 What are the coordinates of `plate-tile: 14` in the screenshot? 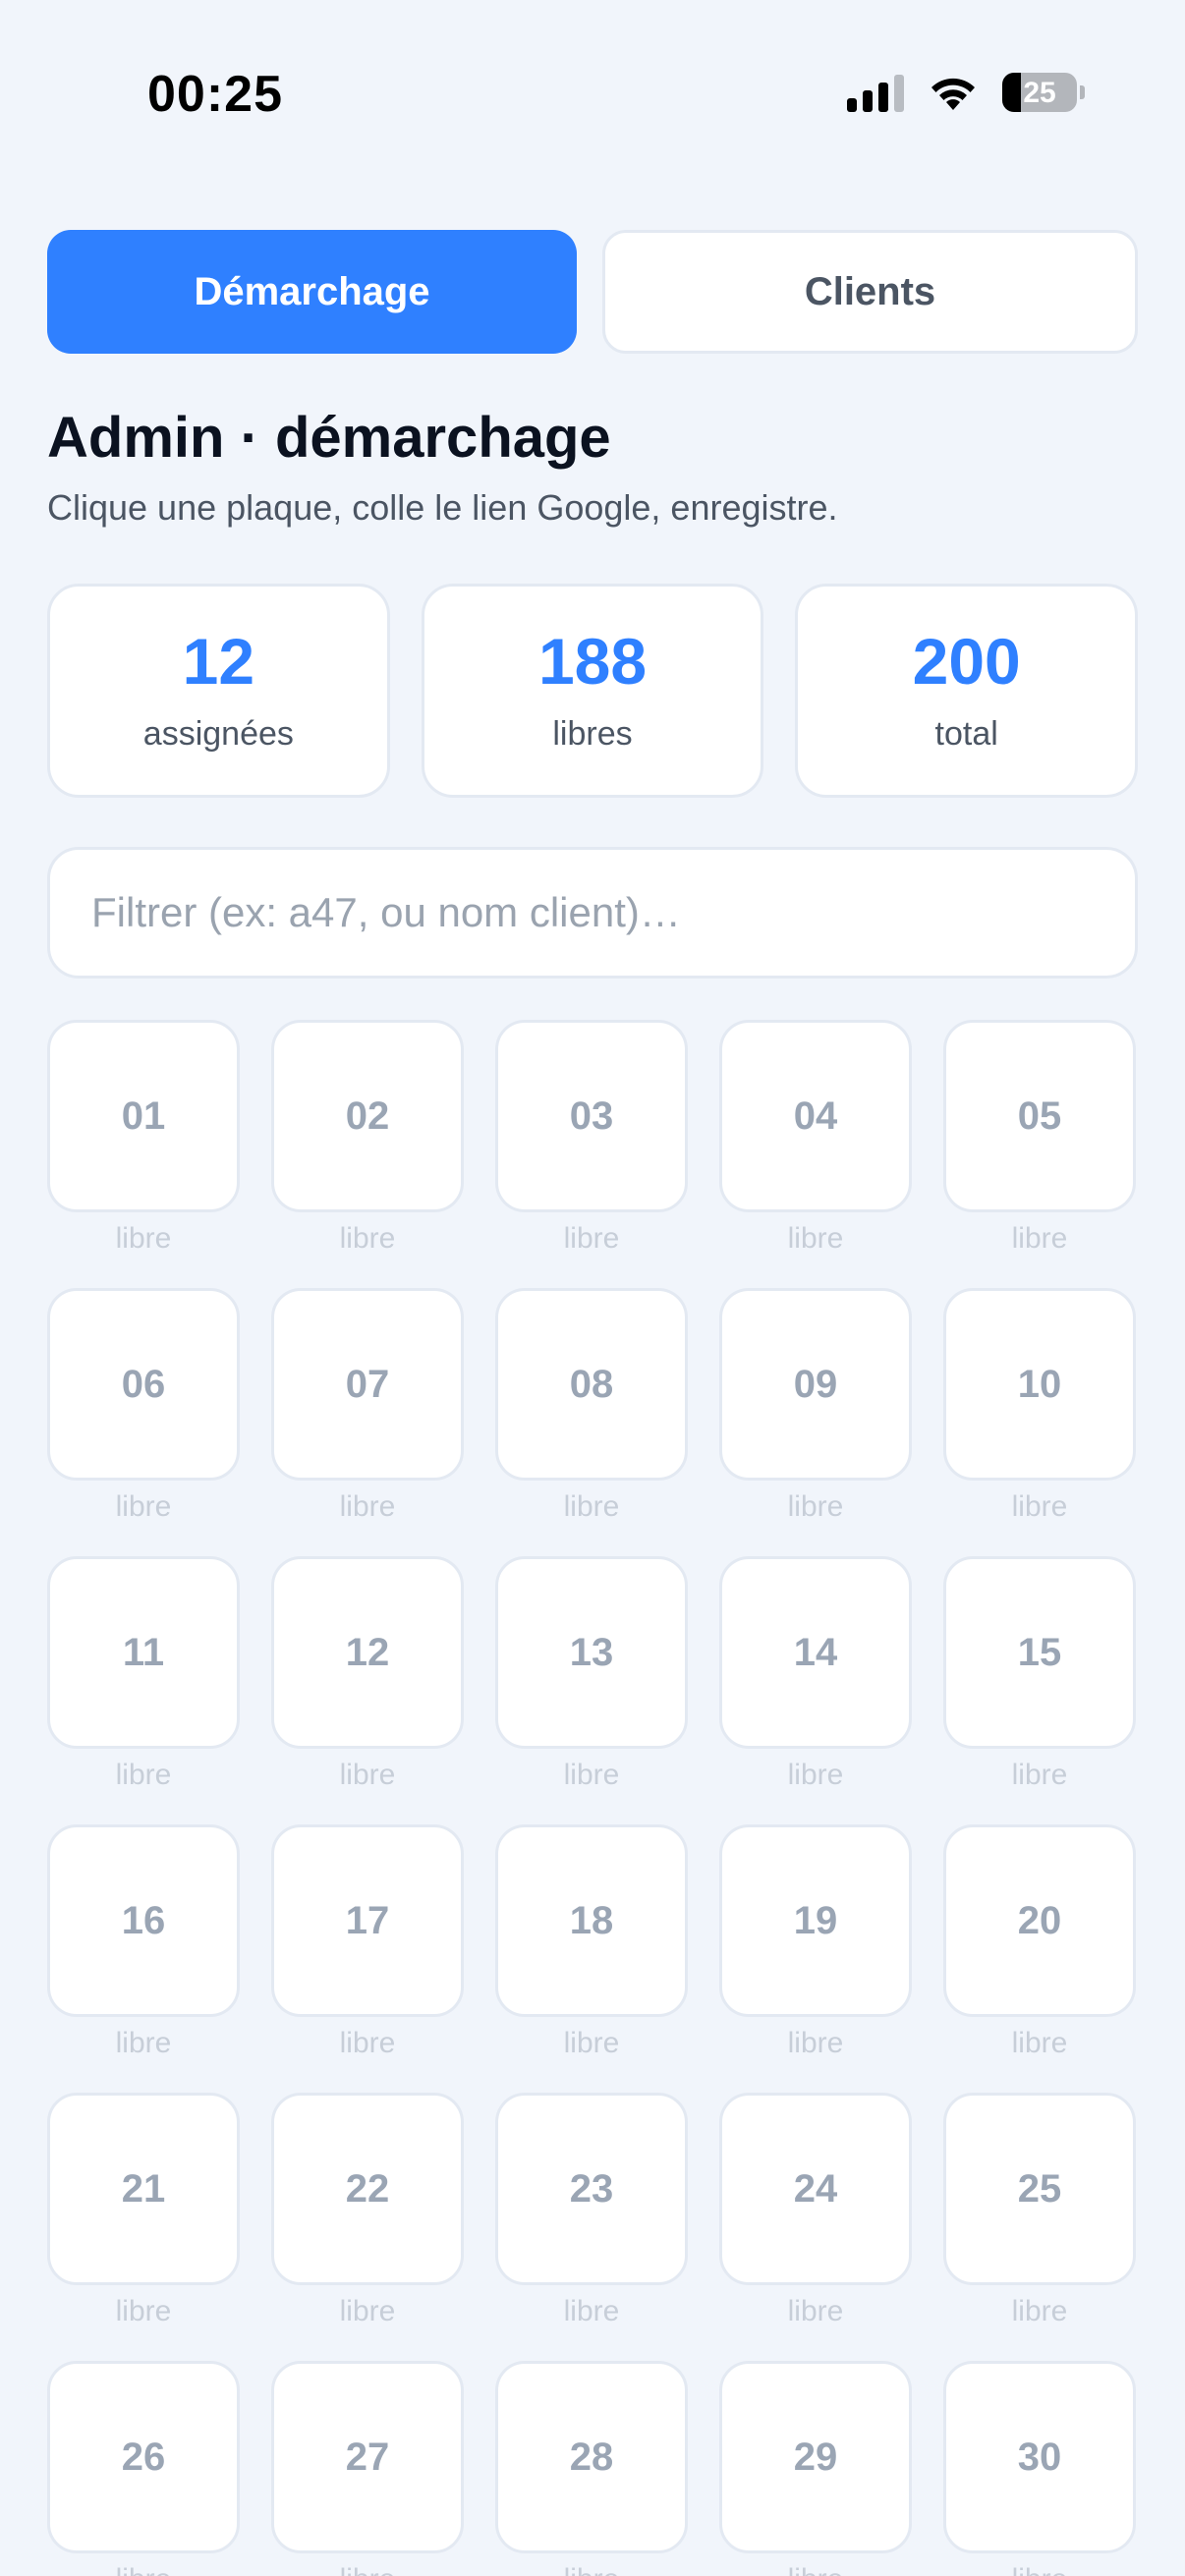 It's located at (816, 1652).